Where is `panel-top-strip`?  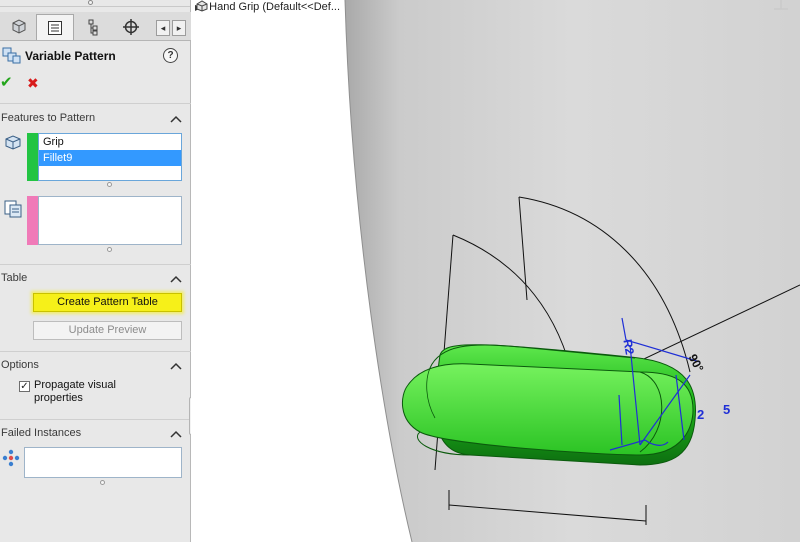 panel-top-strip is located at coordinates (95, 6).